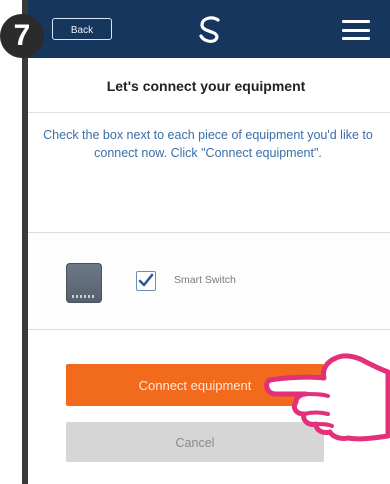 This screenshot has width=390, height=484. Describe the element at coordinates (84, 283) in the screenshot. I see `device-icon` at that location.